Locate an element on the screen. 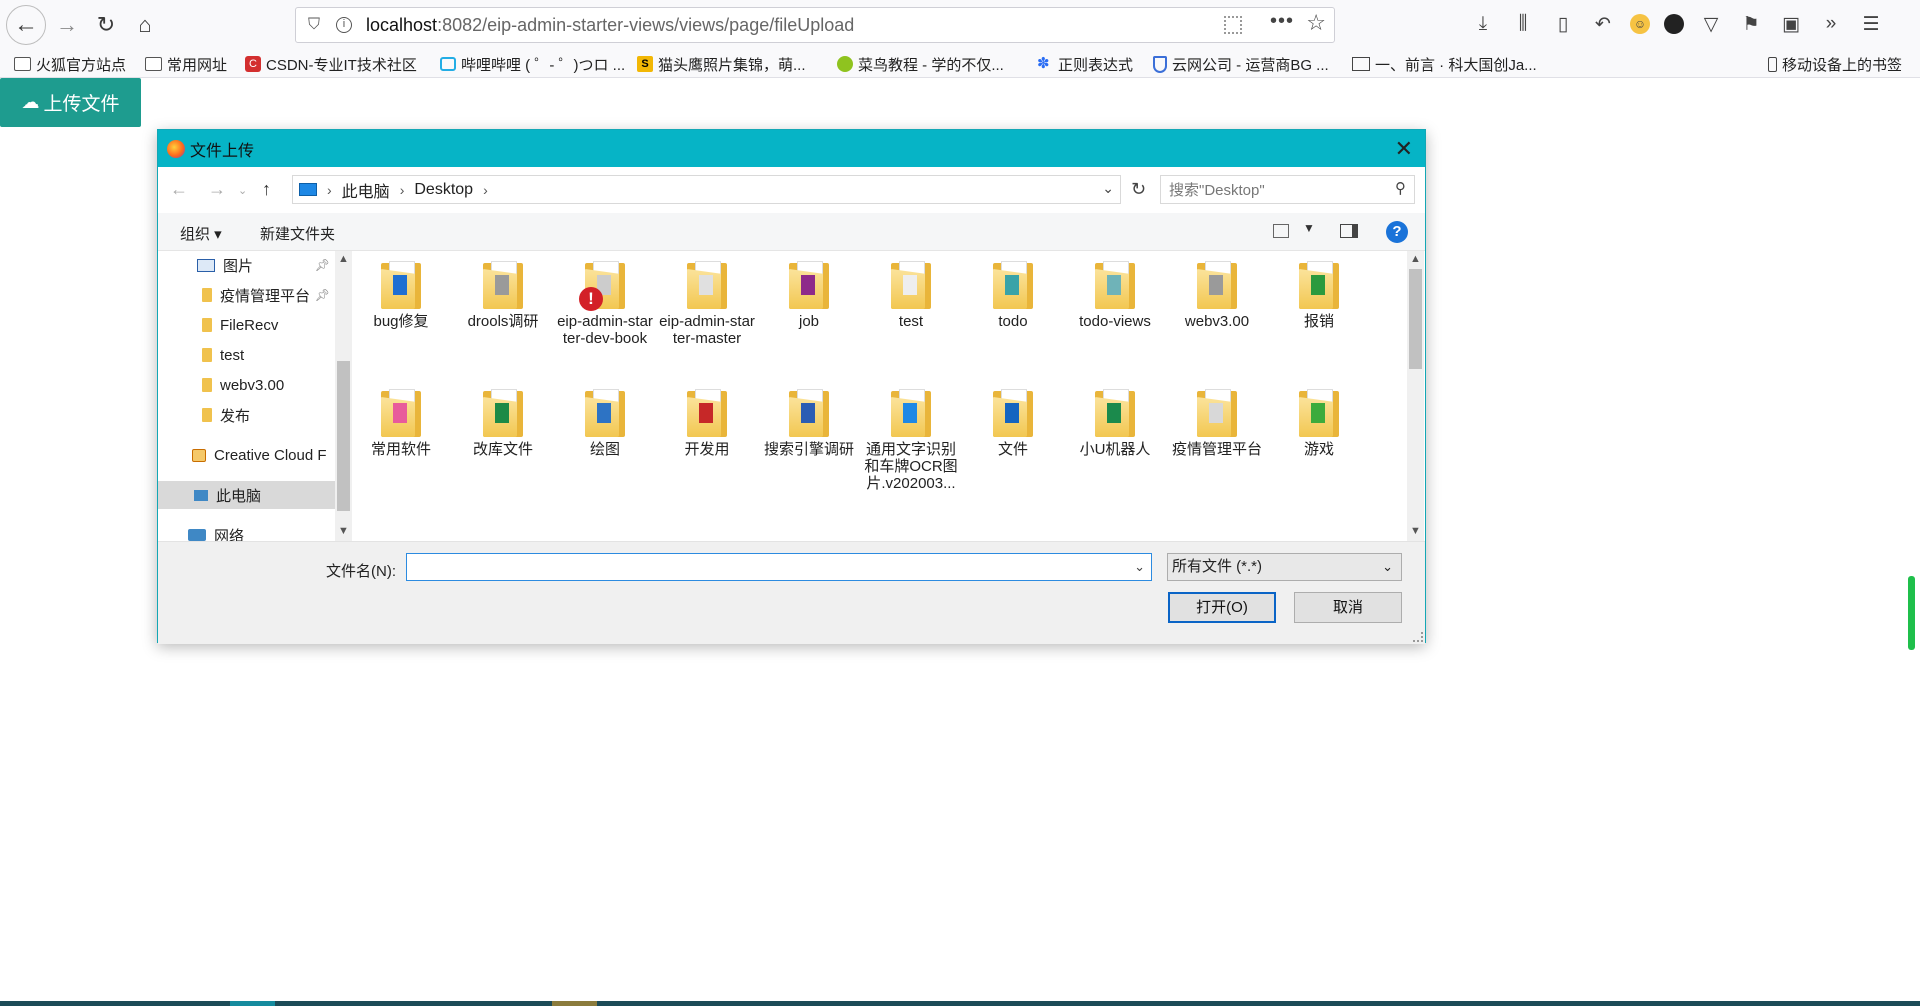  file-item: 开发用 is located at coordinates (707, 423).